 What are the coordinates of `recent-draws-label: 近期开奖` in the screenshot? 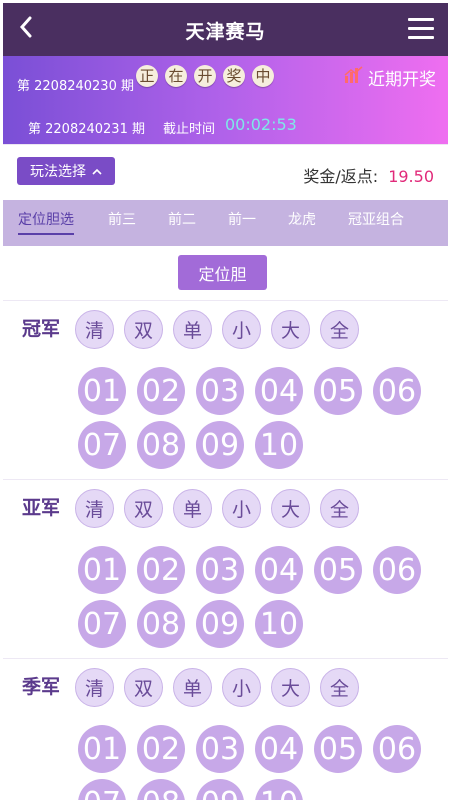 It's located at (402, 80).